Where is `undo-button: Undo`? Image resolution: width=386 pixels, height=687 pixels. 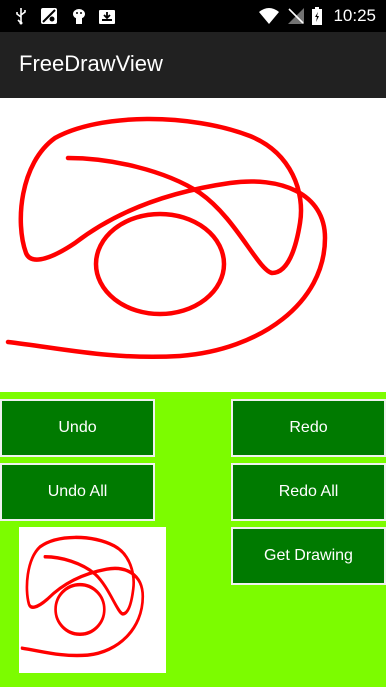
undo-button: Undo is located at coordinates (77, 428).